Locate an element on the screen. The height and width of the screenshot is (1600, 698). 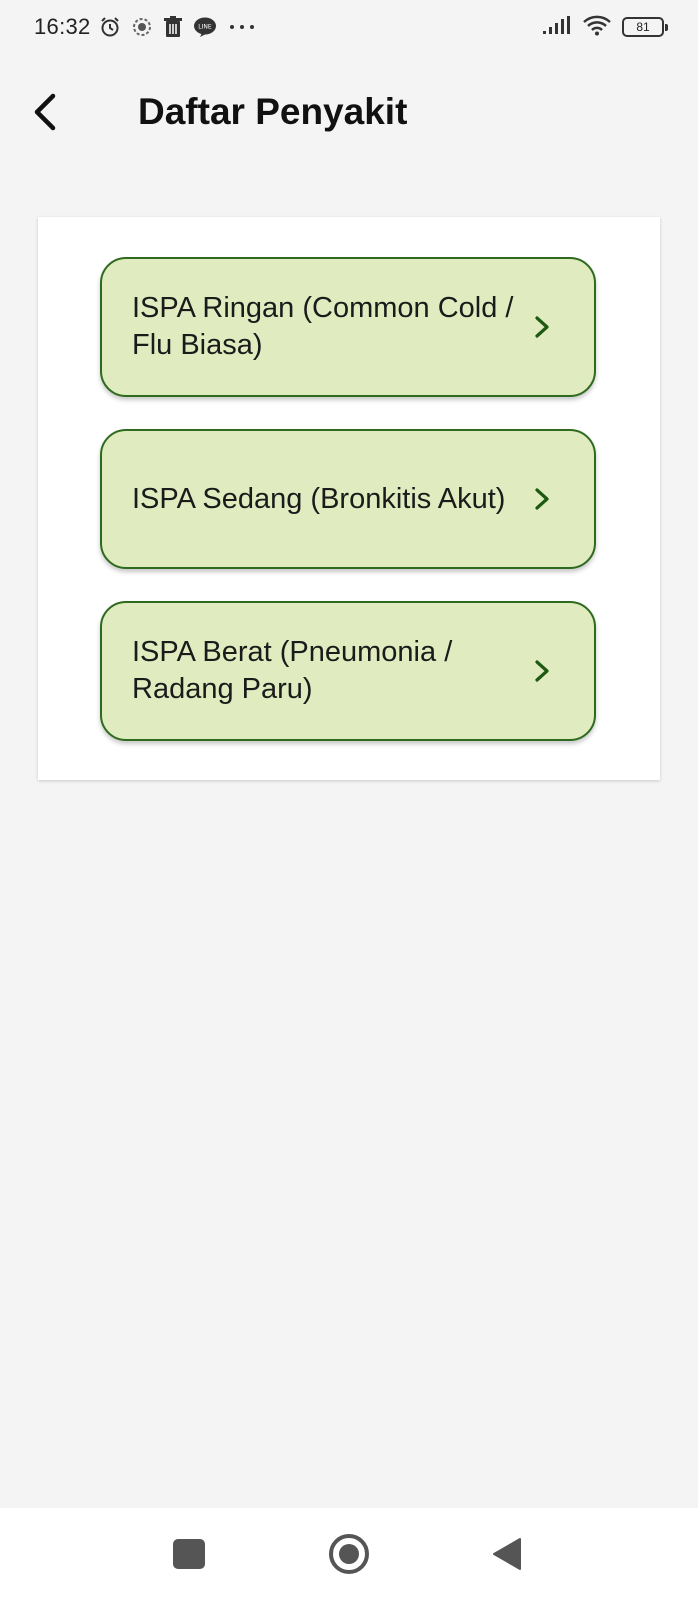
trash-icon is located at coordinates (173, 27).